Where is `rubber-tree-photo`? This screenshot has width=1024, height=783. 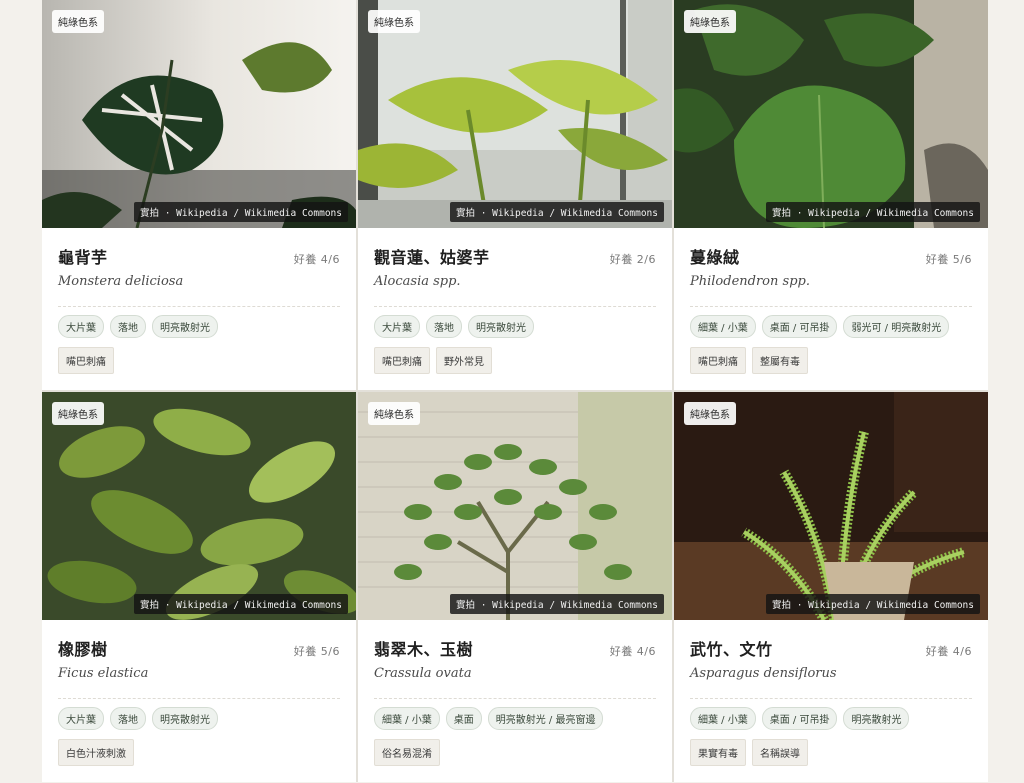 rubber-tree-photo is located at coordinates (199, 506).